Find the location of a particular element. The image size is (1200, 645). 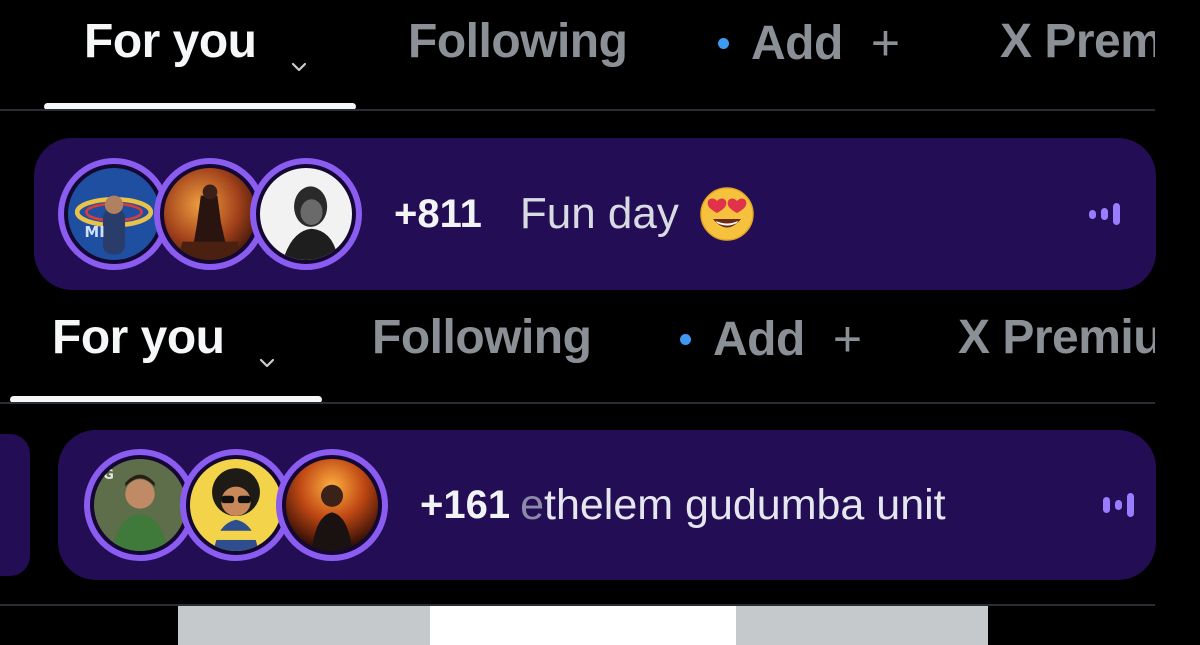

svg-text: G is located at coordinates (108, 475).